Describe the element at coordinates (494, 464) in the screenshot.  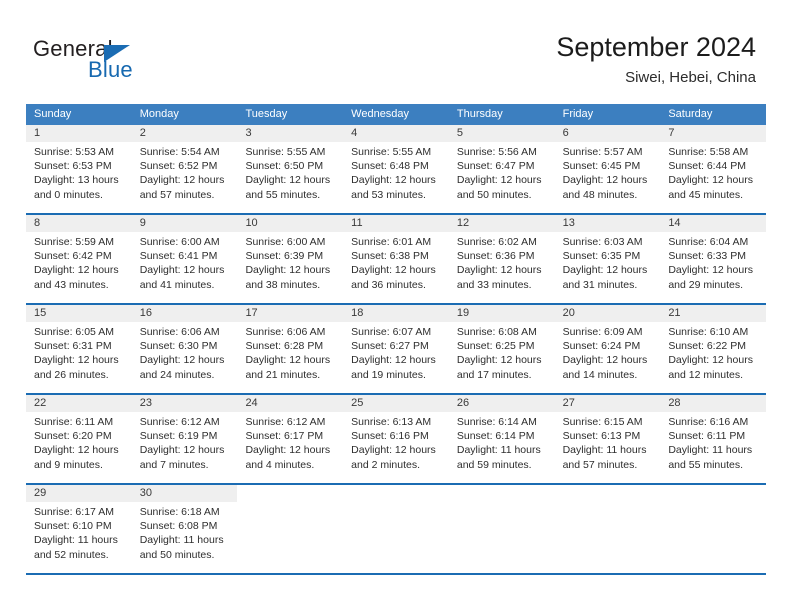
I see `daylight-text-line2: and 59 minutes.` at that location.